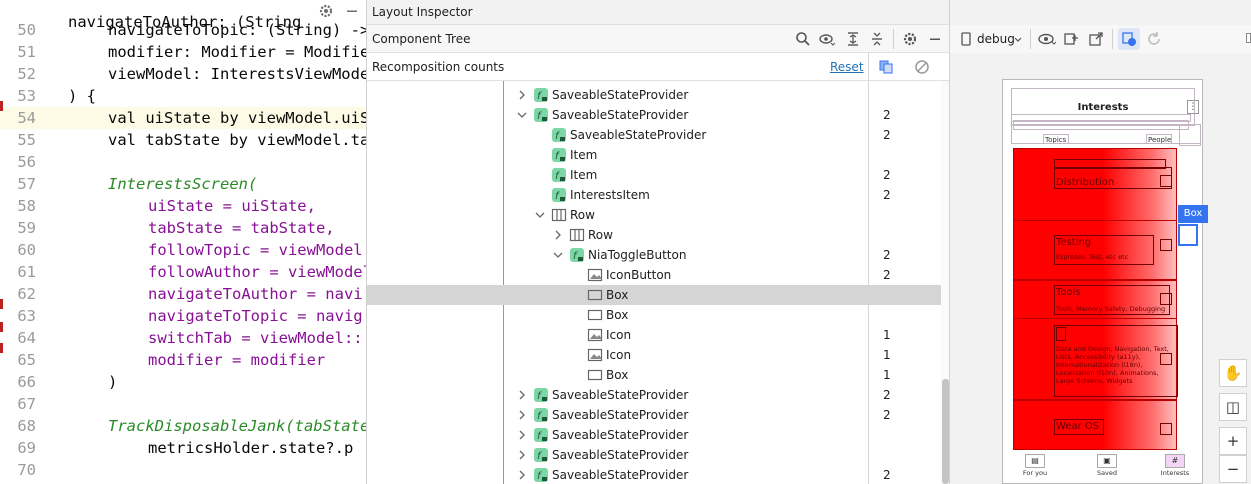 This screenshot has height=484, width=1251. What do you see at coordinates (887, 195) in the screenshot?
I see `recomposition-count: 2` at bounding box center [887, 195].